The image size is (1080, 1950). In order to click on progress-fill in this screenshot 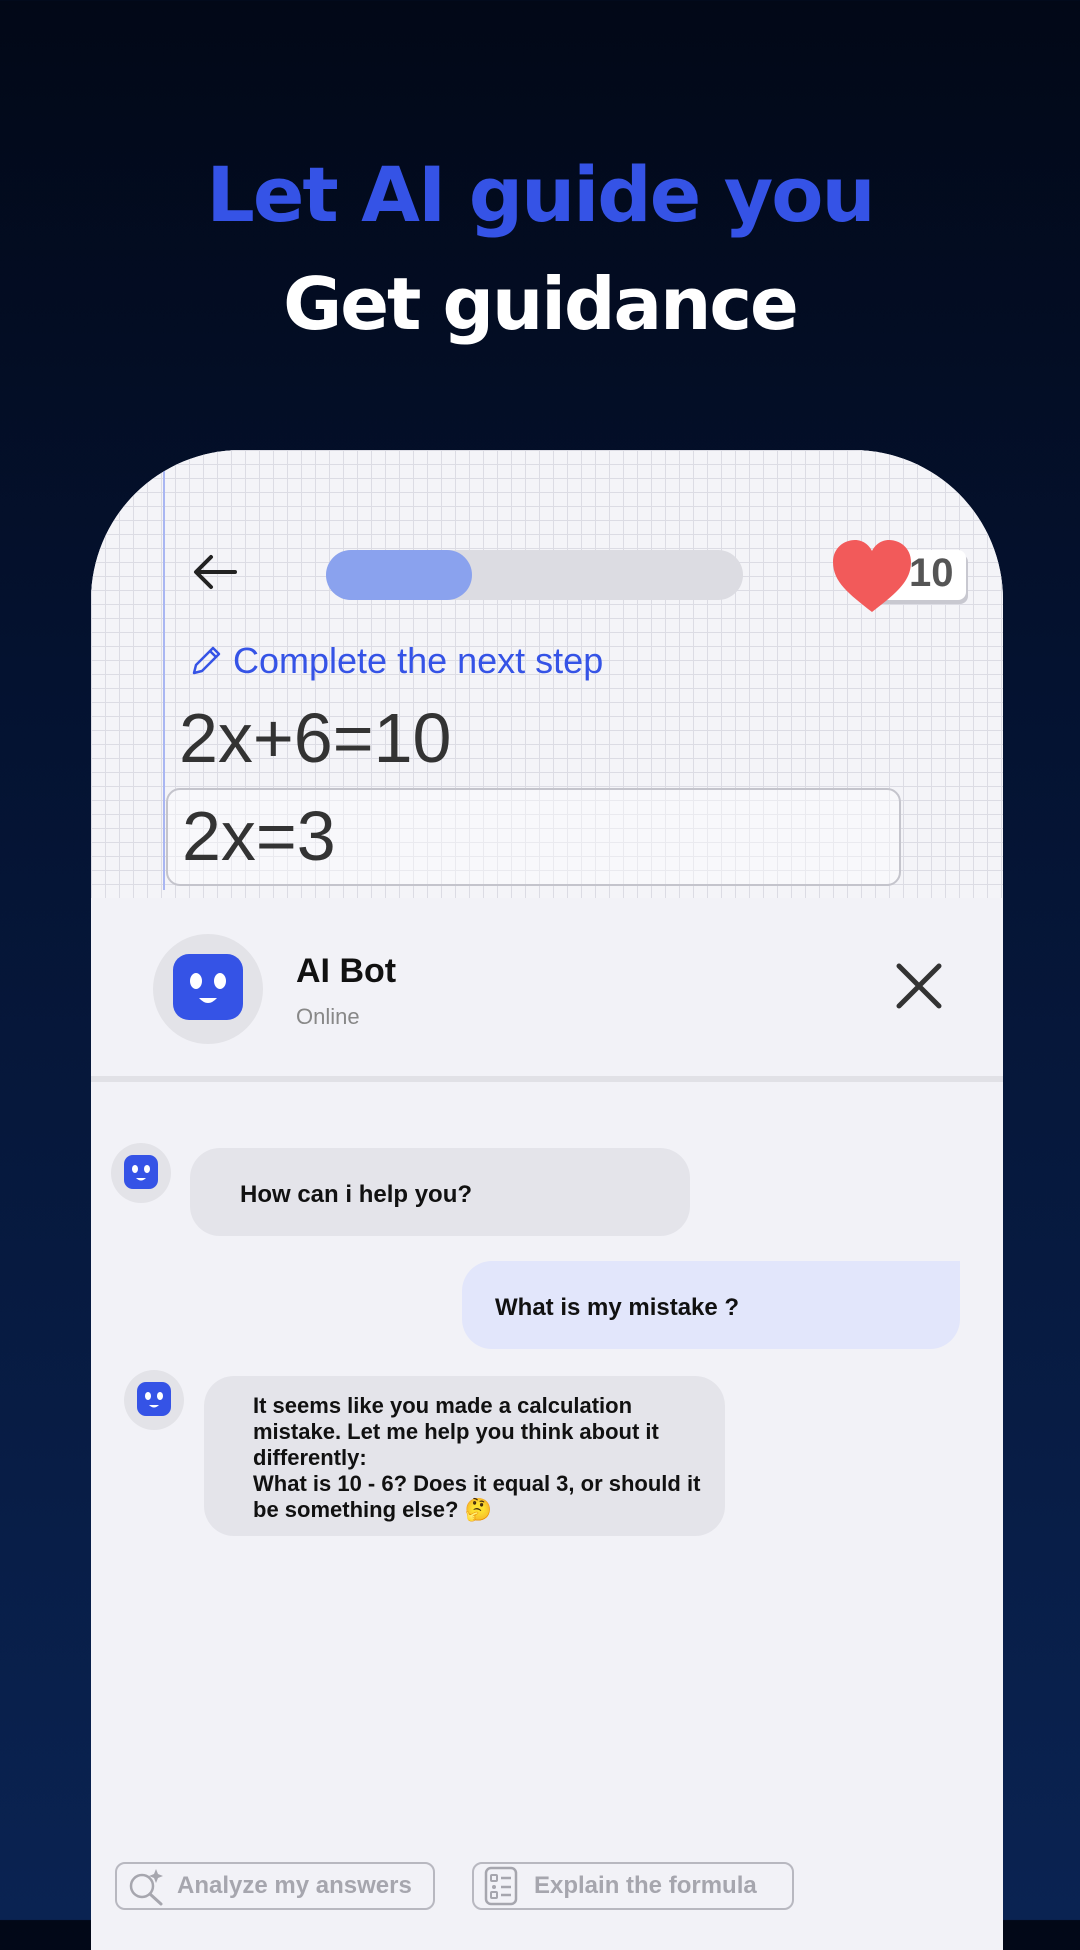, I will do `click(399, 575)`.